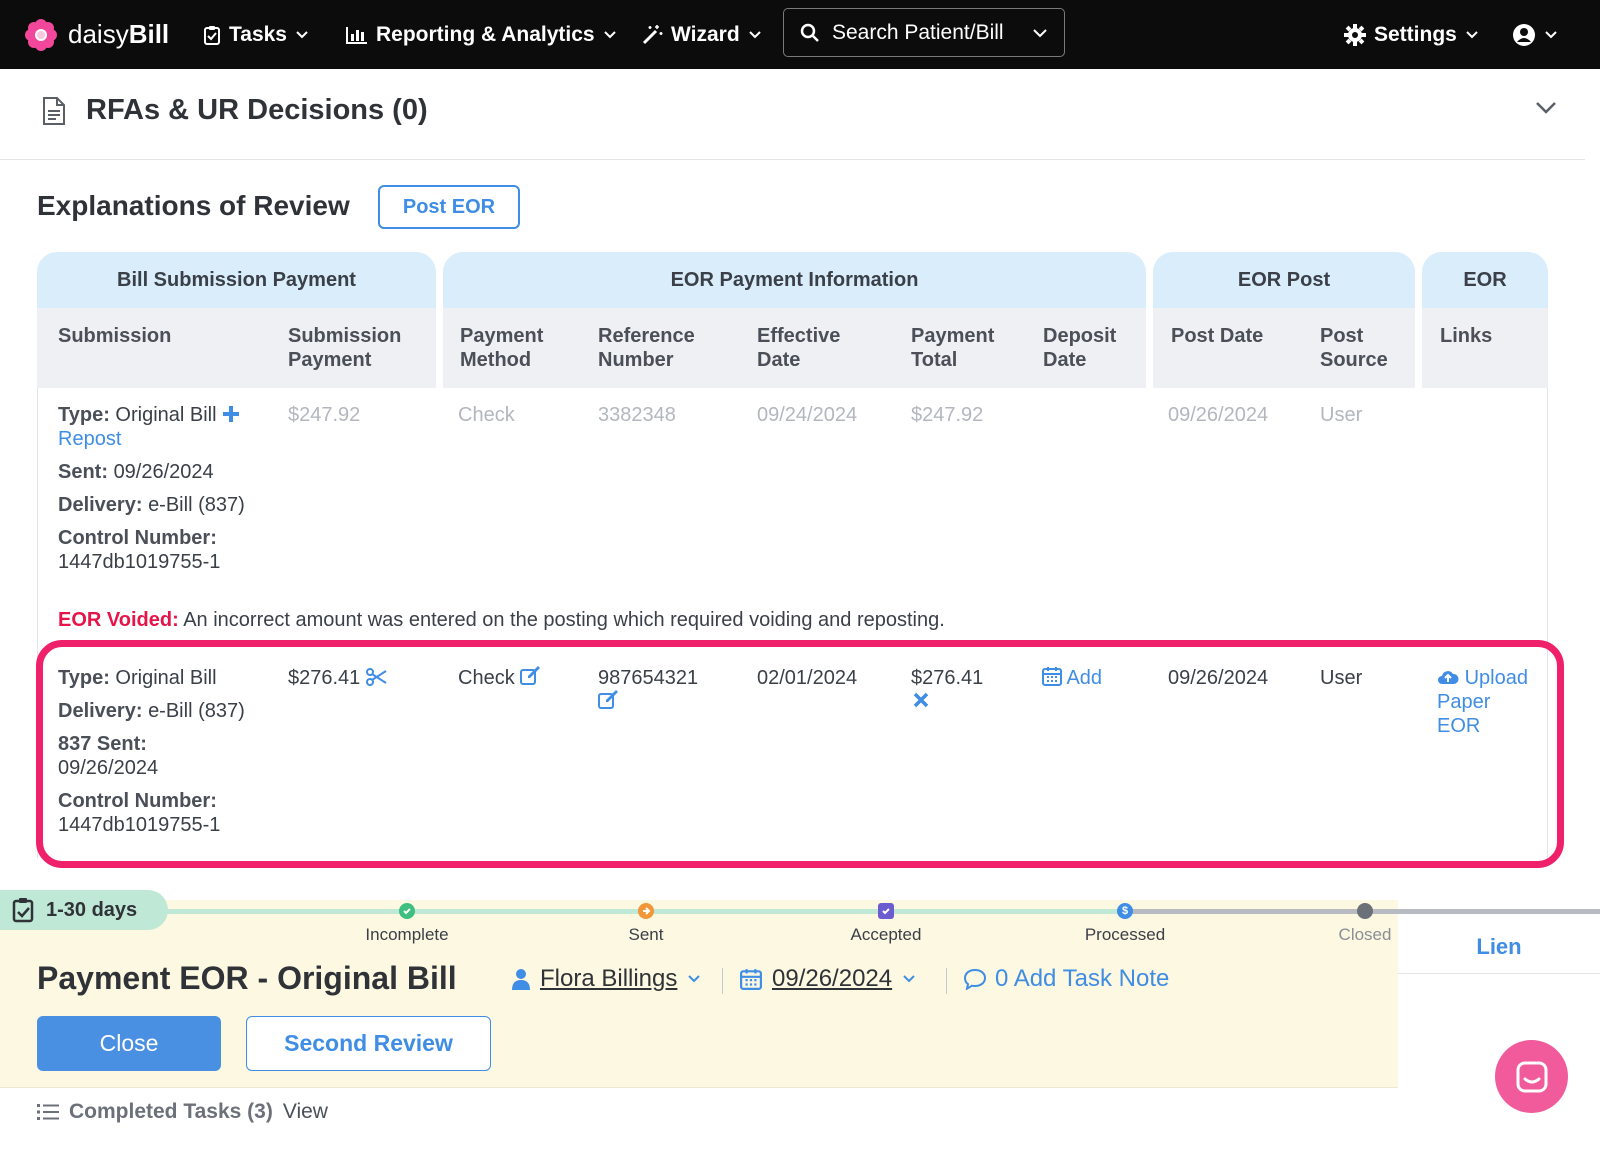 The image size is (1600, 1150). Describe the element at coordinates (809, 32) in the screenshot. I see `search-icon` at that location.